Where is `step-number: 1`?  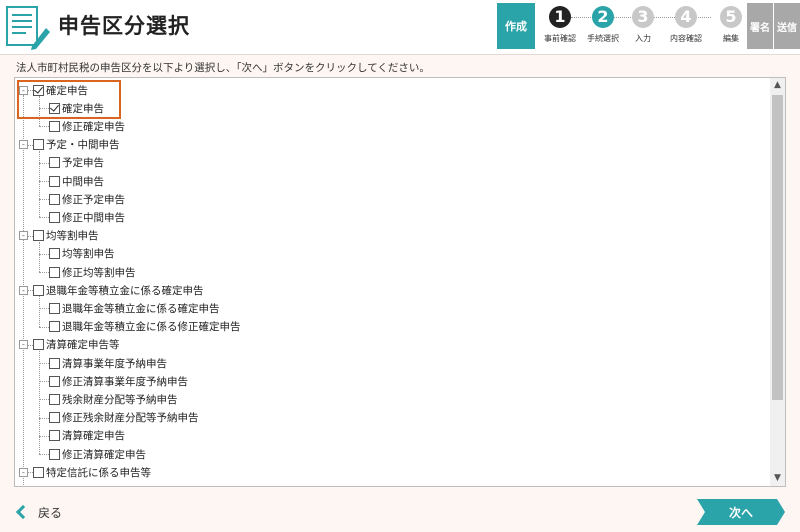
step-number: 1 is located at coordinates (560, 17).